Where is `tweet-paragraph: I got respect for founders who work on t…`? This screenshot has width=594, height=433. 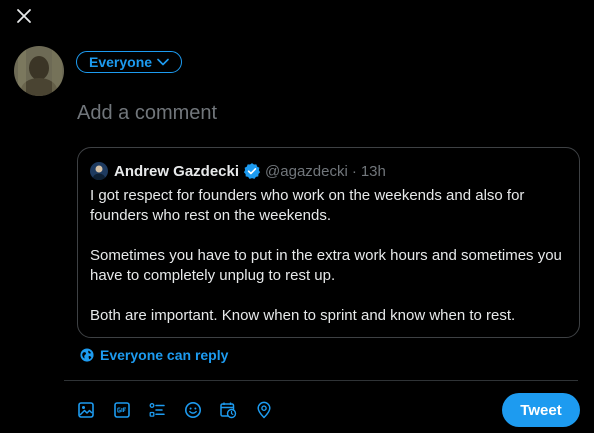
tweet-paragraph: I got respect for founders who work on t… is located at coordinates (307, 205).